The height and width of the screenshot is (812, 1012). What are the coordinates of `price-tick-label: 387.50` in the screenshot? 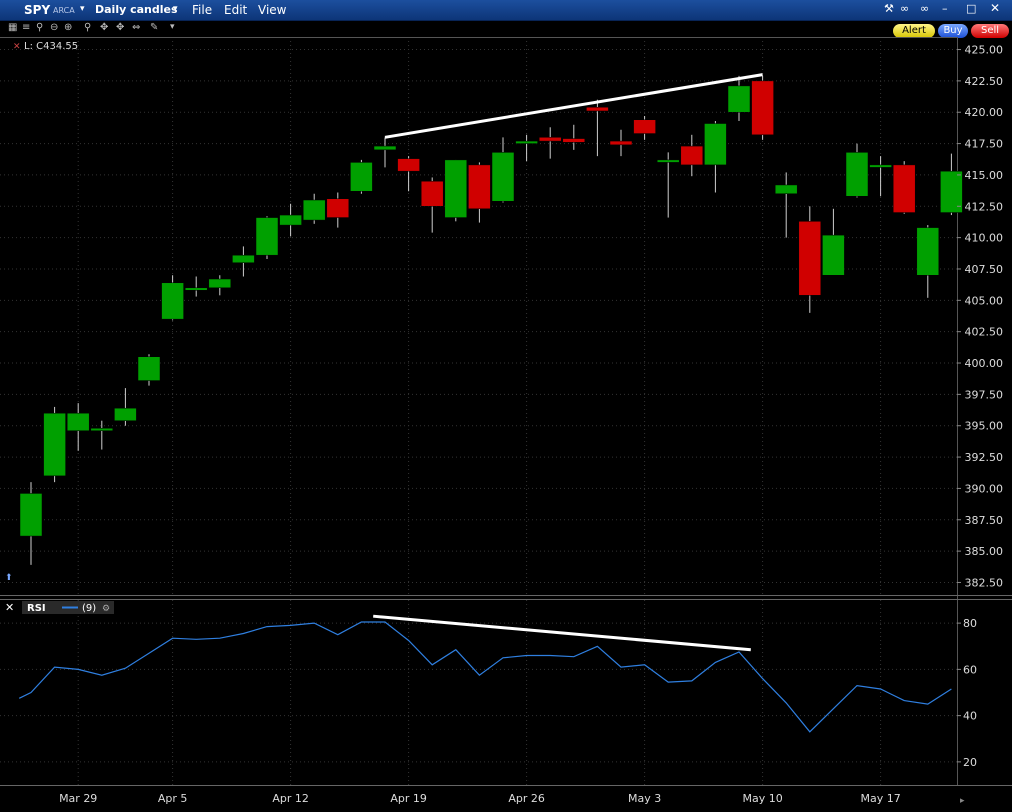 It's located at (984, 520).